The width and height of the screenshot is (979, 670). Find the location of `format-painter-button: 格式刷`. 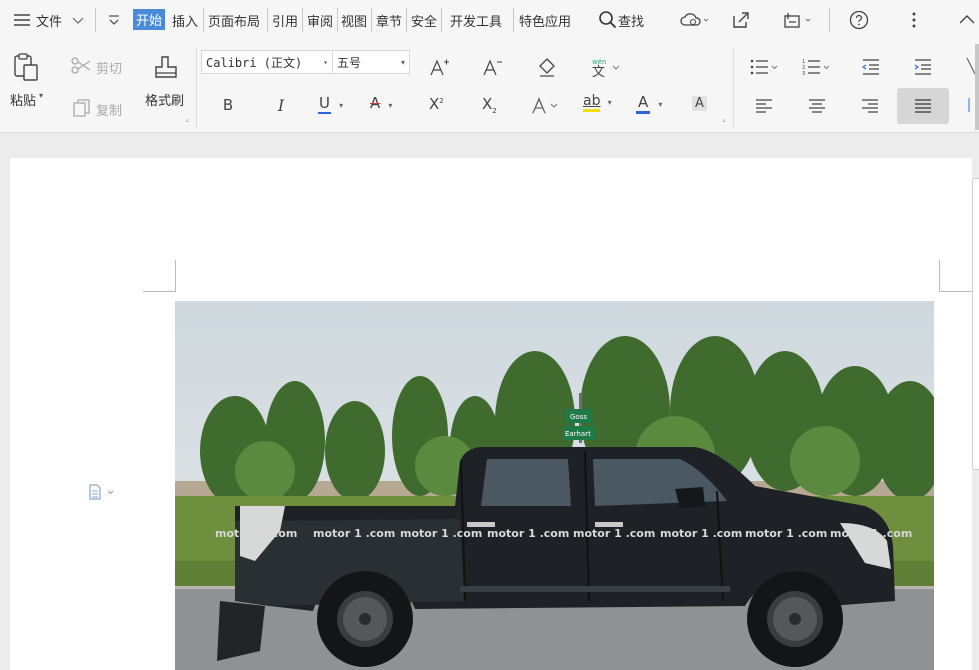

format-painter-button: 格式刷 is located at coordinates (164, 99).